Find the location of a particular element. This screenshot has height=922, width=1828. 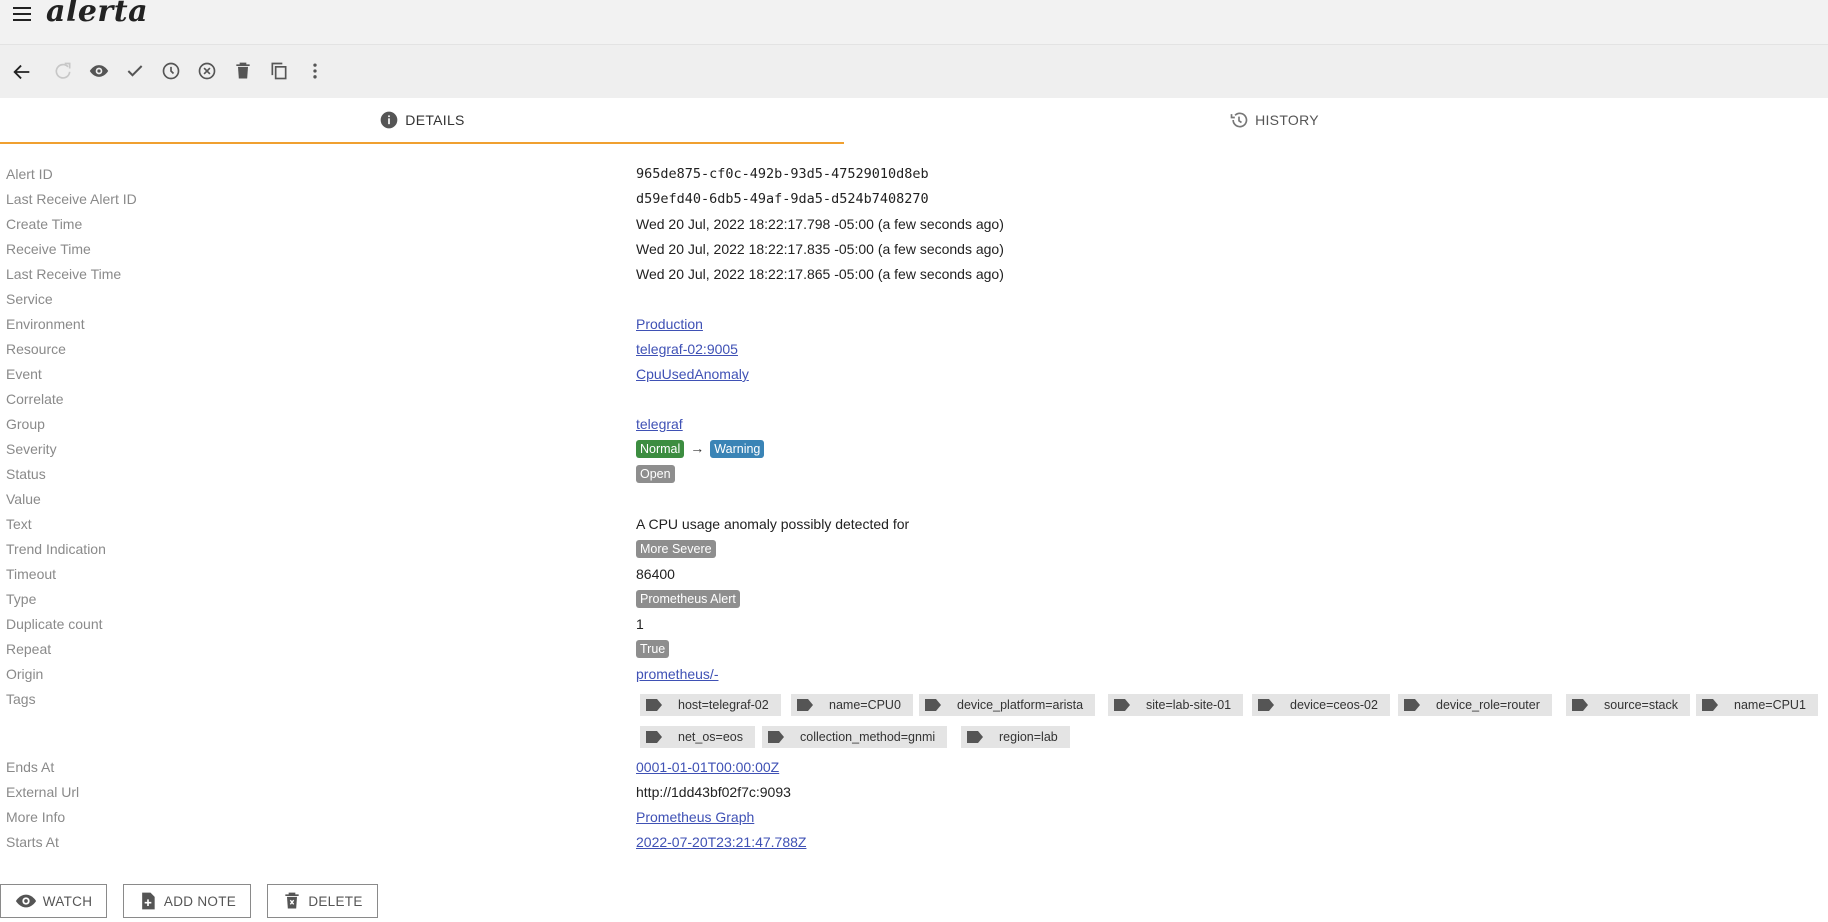

correlate-label: Correlate is located at coordinates (35, 399).